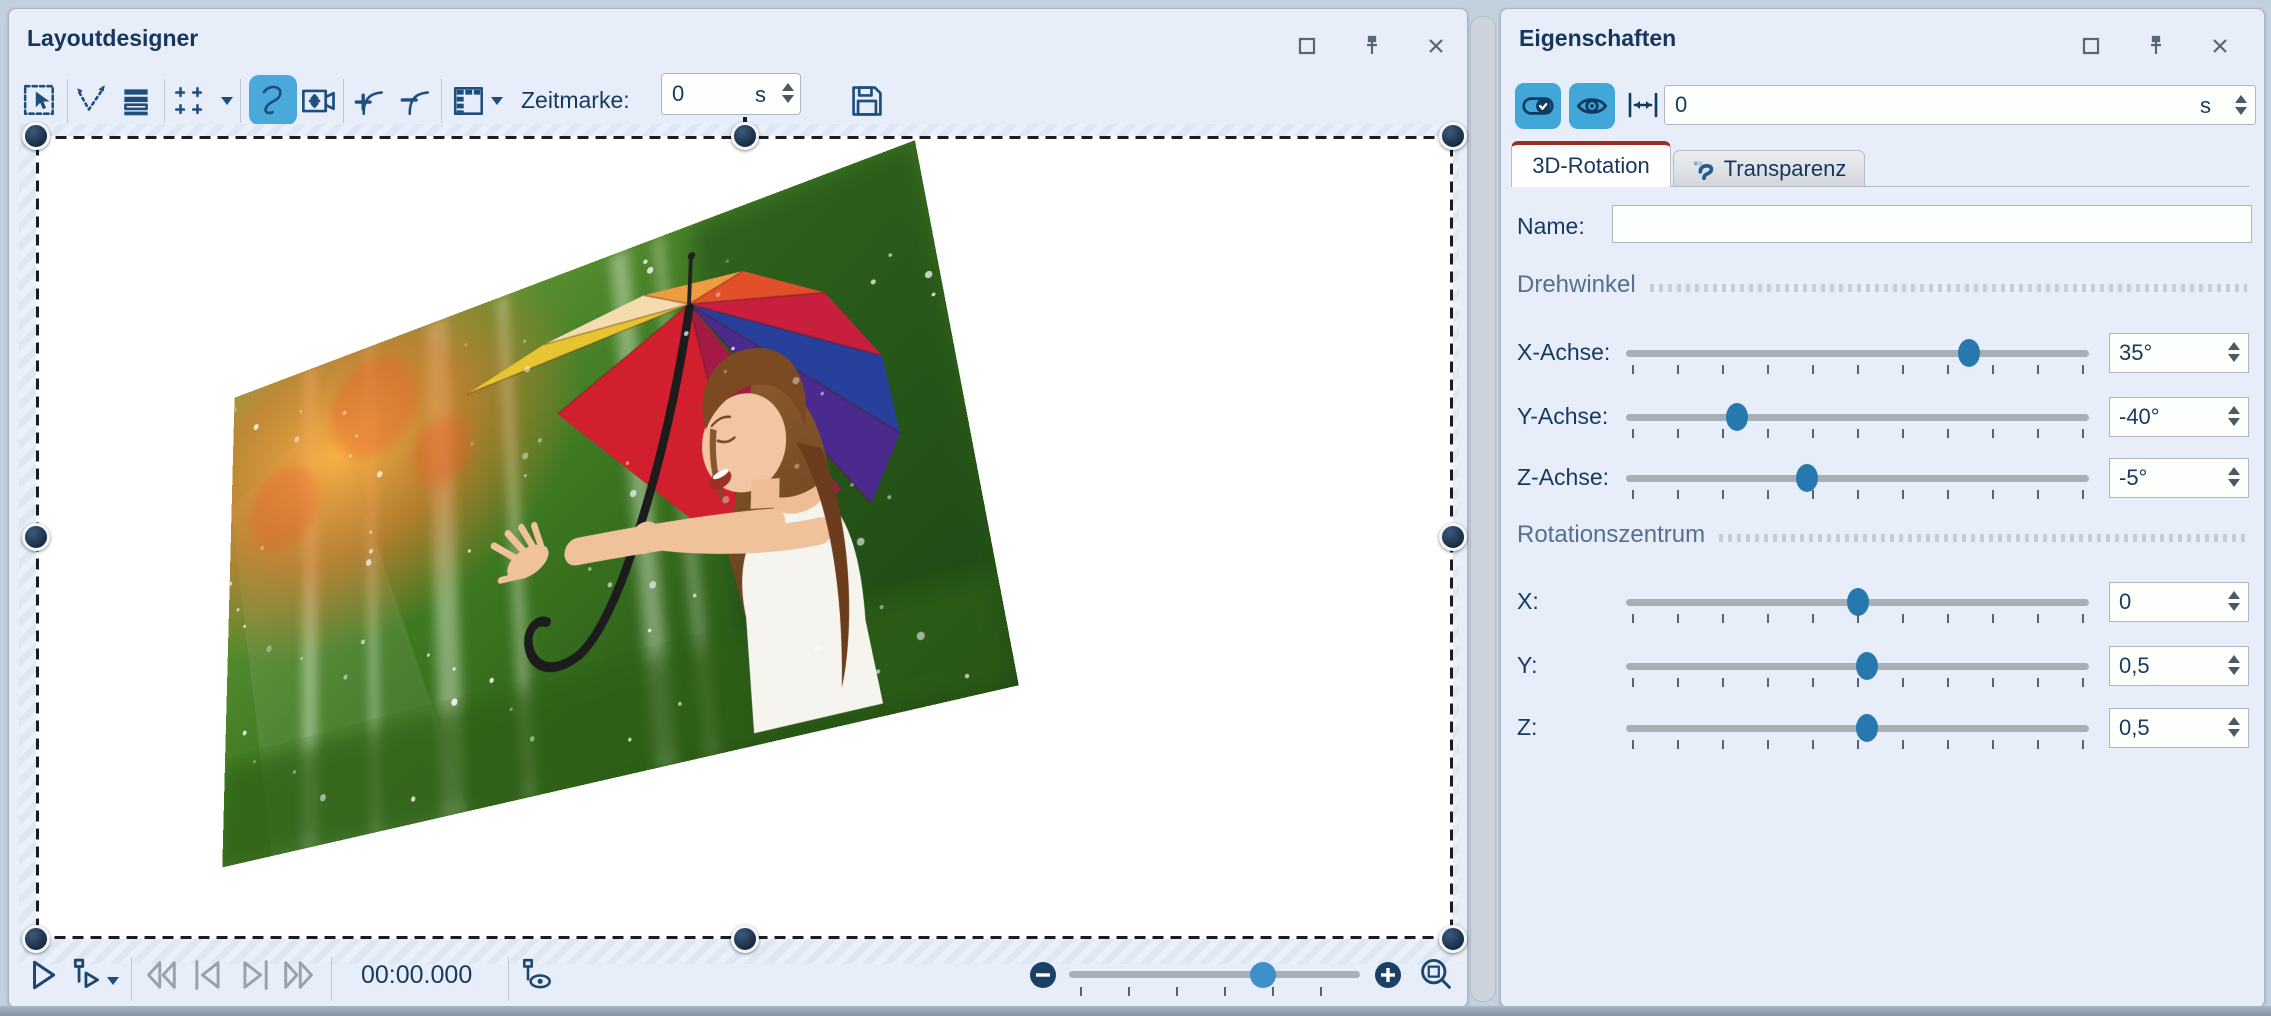 This screenshot has height=1016, width=2271. I want to click on selection-handle-top-center, so click(744, 136).